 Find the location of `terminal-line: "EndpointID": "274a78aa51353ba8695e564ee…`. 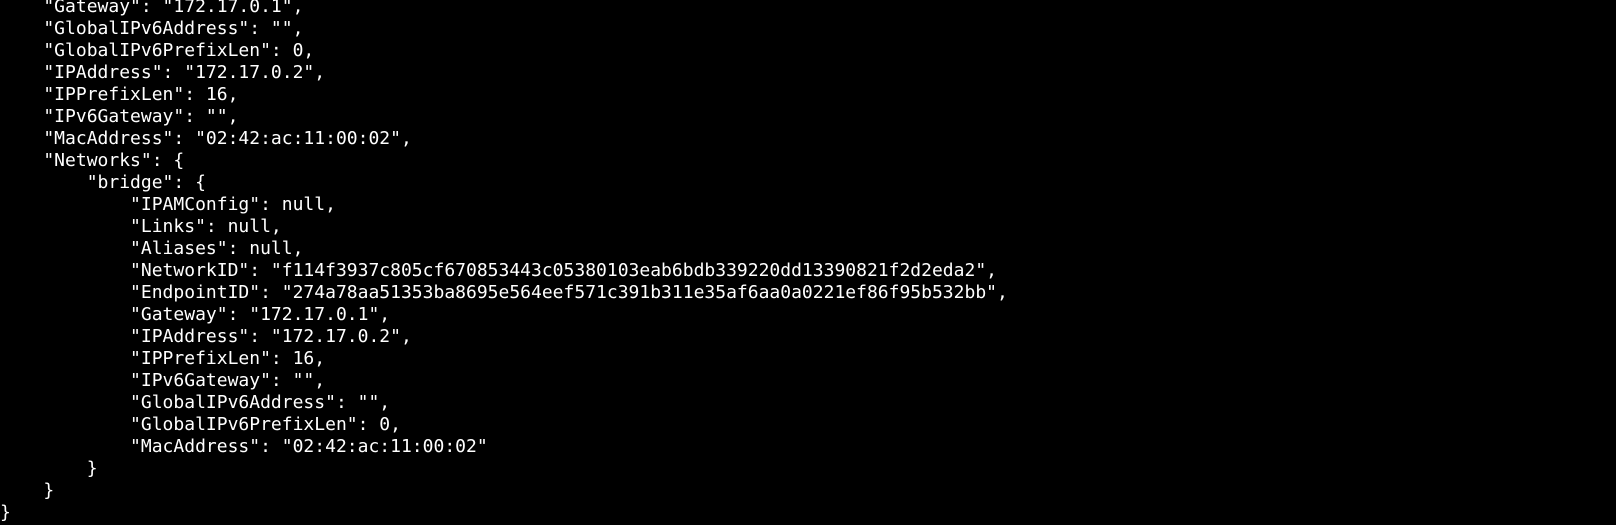

terminal-line: "EndpointID": "274a78aa51353ba8695e564ee… is located at coordinates (504, 292).